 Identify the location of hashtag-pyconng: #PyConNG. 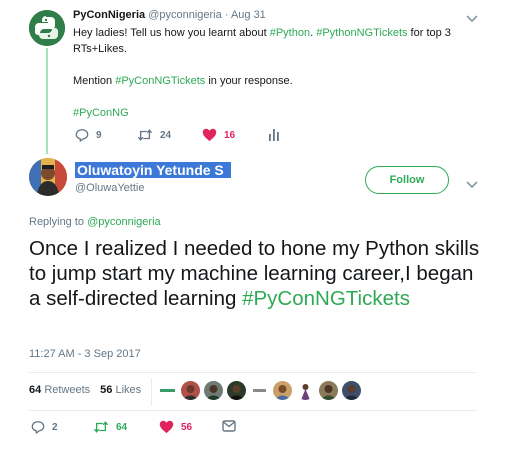
(101, 113).